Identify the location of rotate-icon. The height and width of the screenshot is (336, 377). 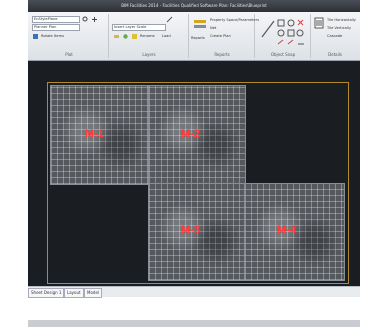
(35, 36).